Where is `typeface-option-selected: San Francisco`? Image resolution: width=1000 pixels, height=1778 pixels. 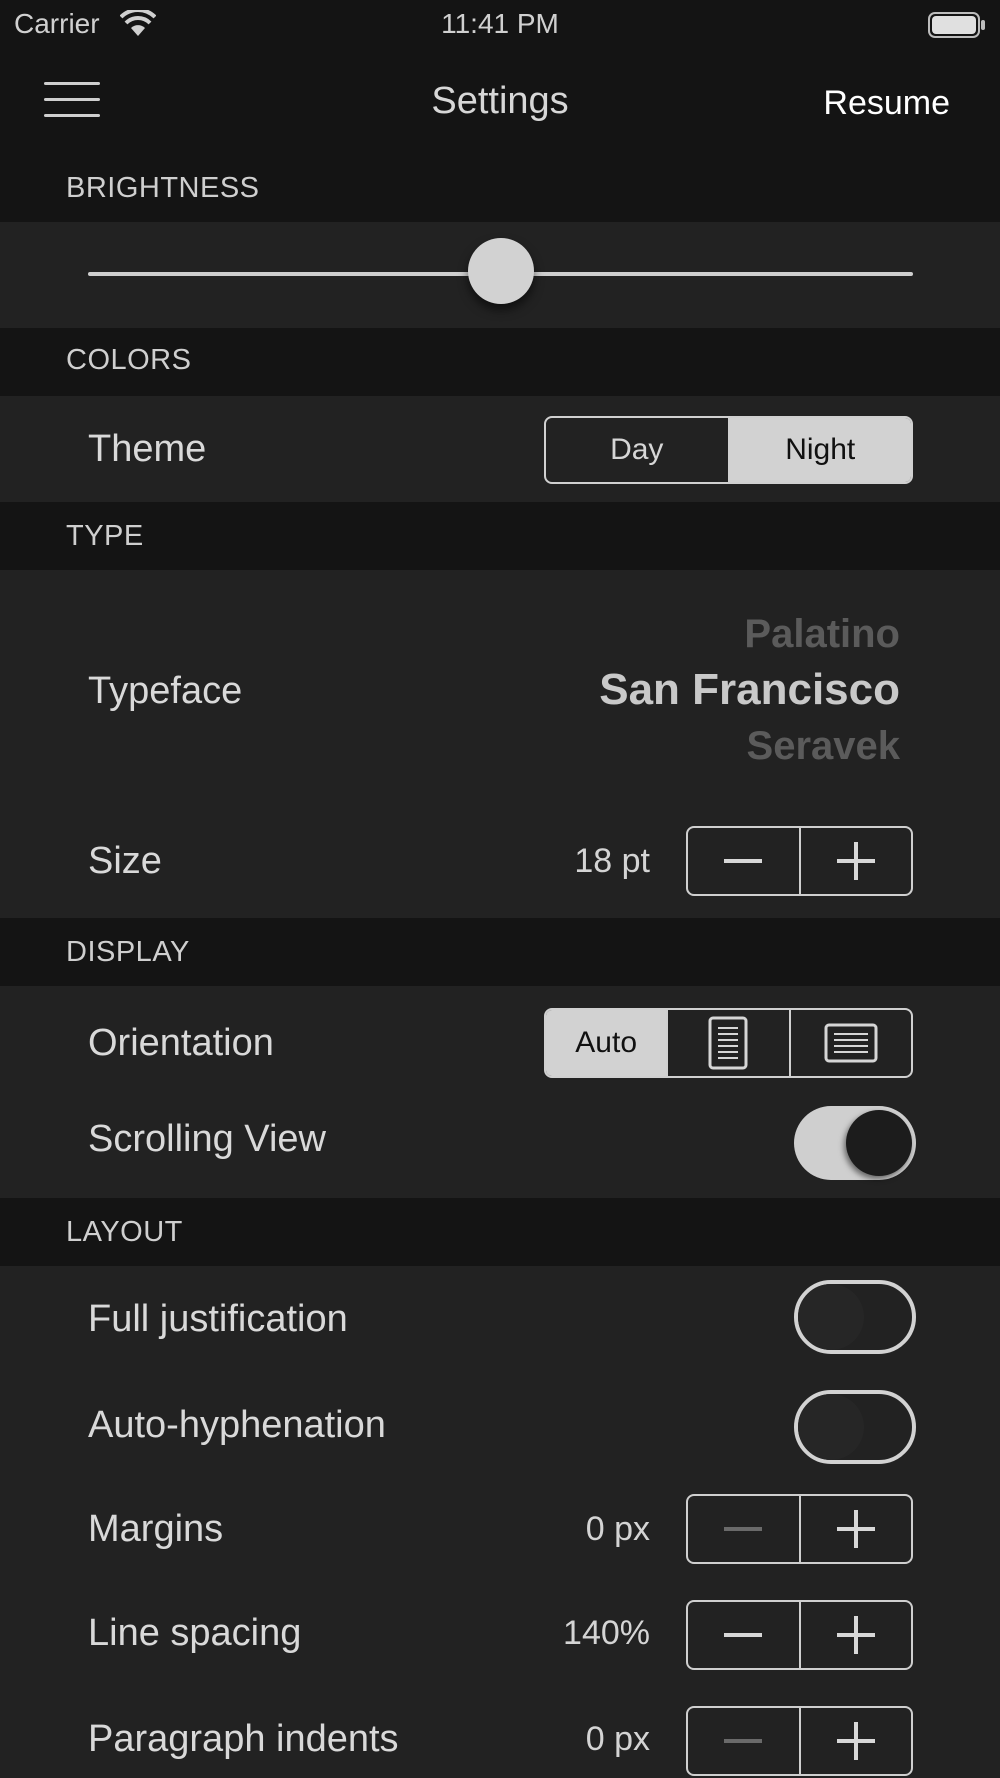 typeface-option-selected: San Francisco is located at coordinates (749, 690).